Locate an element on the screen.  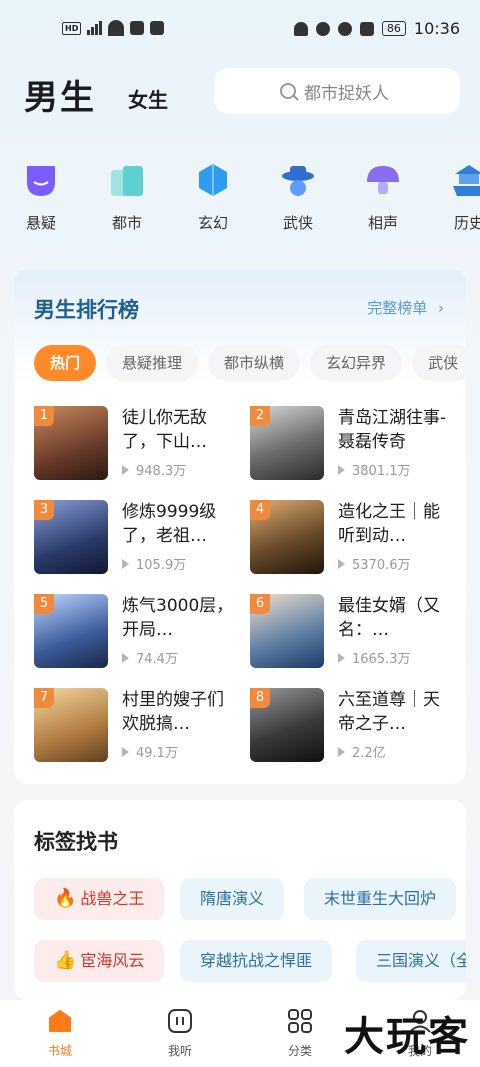
fire-icon: 🔥 is located at coordinates (65, 898).